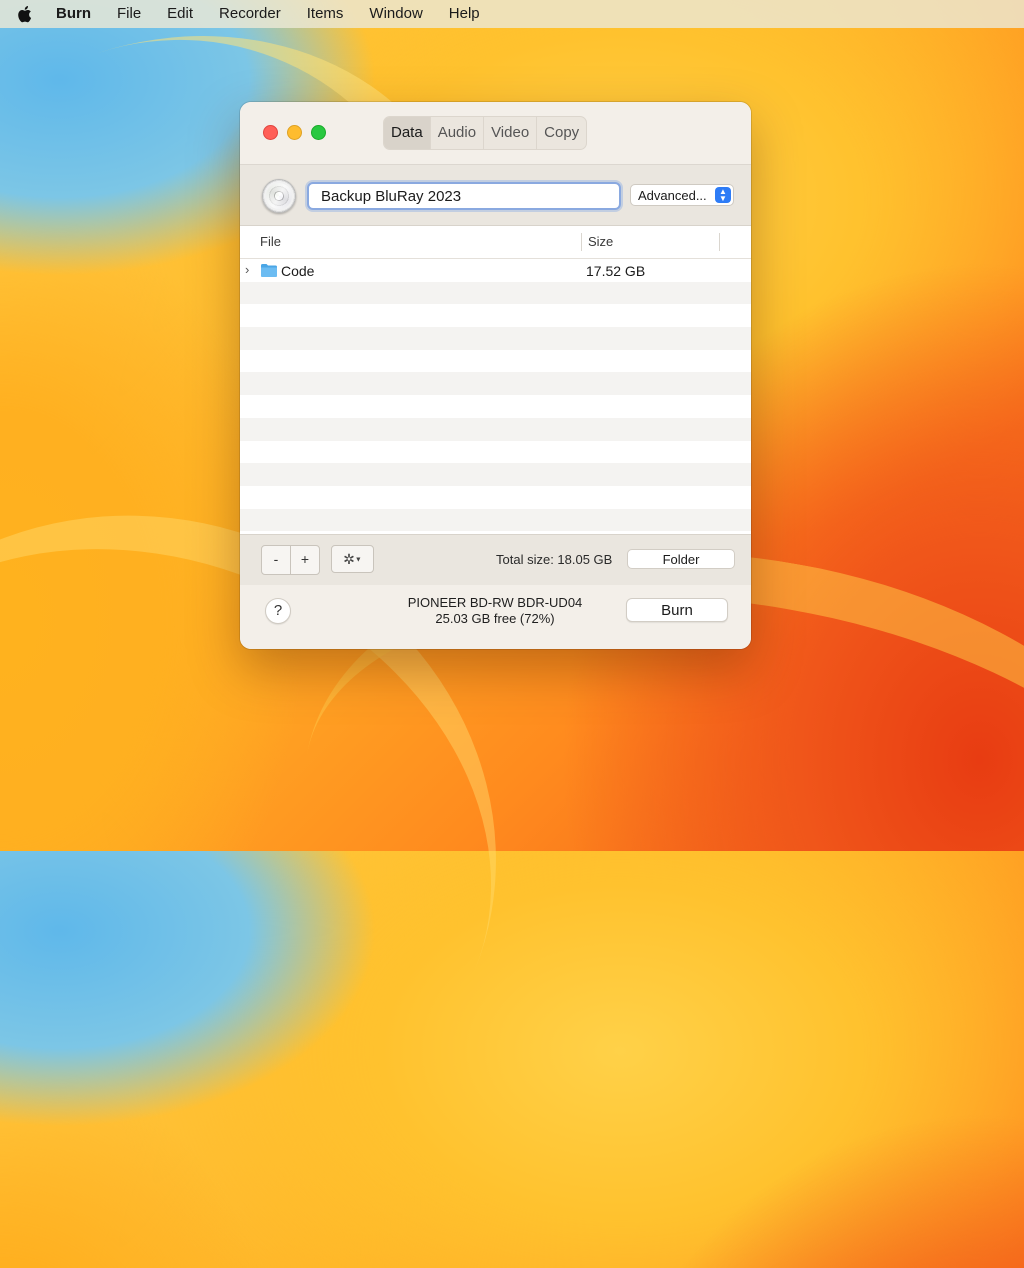 The height and width of the screenshot is (1268, 1024). Describe the element at coordinates (349, 559) in the screenshot. I see `gear-icon: ✲` at that location.